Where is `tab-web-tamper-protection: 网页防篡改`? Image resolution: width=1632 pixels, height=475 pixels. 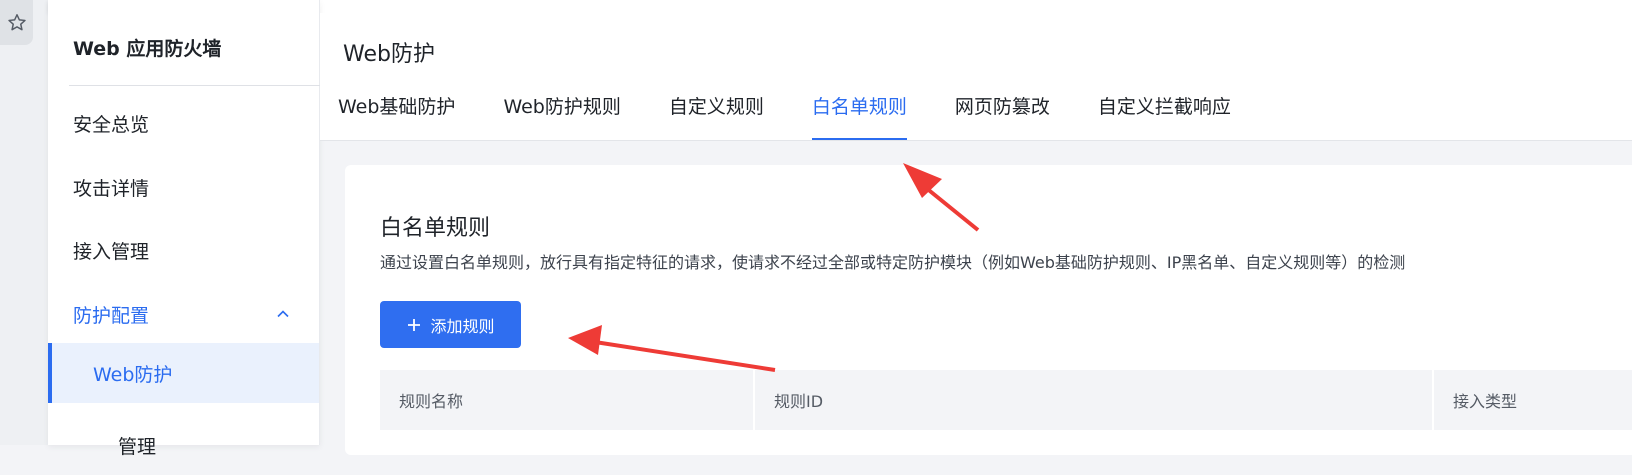
tab-web-tamper-protection: 网页防篡改 is located at coordinates (1002, 115).